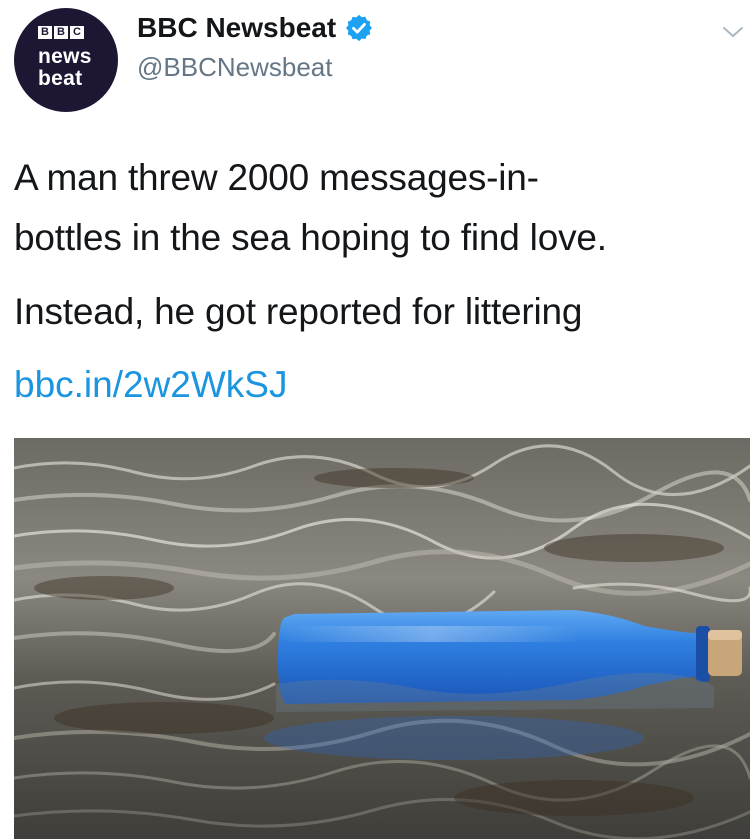 This screenshot has width=750, height=839. What do you see at coordinates (359, 28) in the screenshot?
I see `verified-badge-icon` at bounding box center [359, 28].